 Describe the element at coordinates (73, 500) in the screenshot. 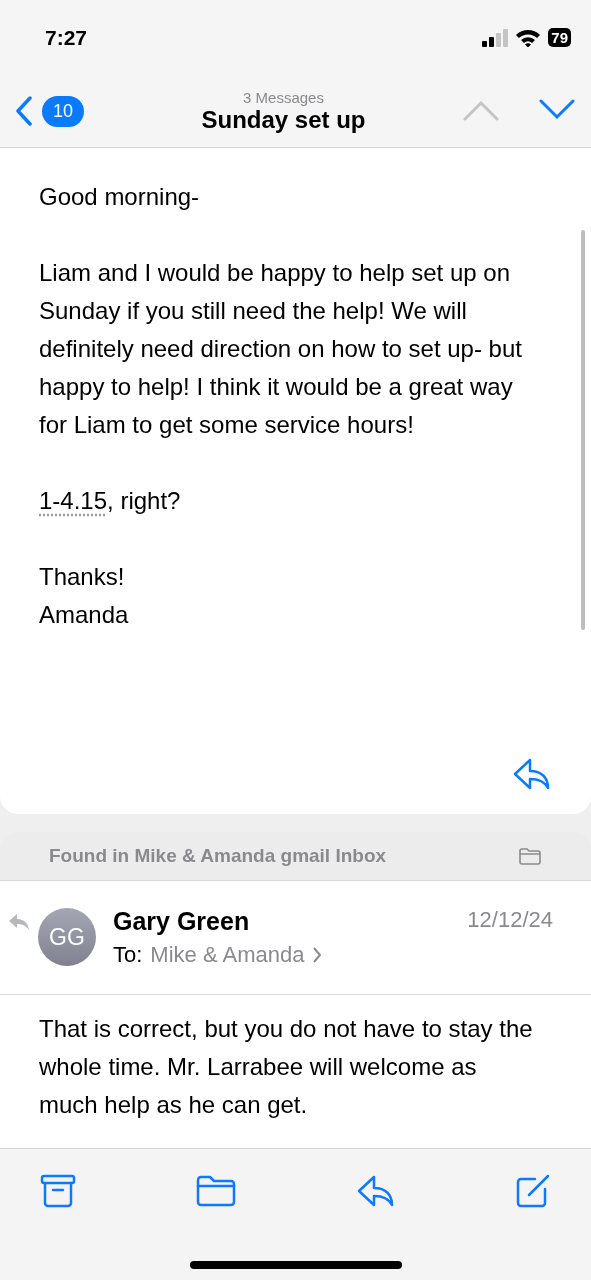

I see `time-link: 1-4.15` at that location.